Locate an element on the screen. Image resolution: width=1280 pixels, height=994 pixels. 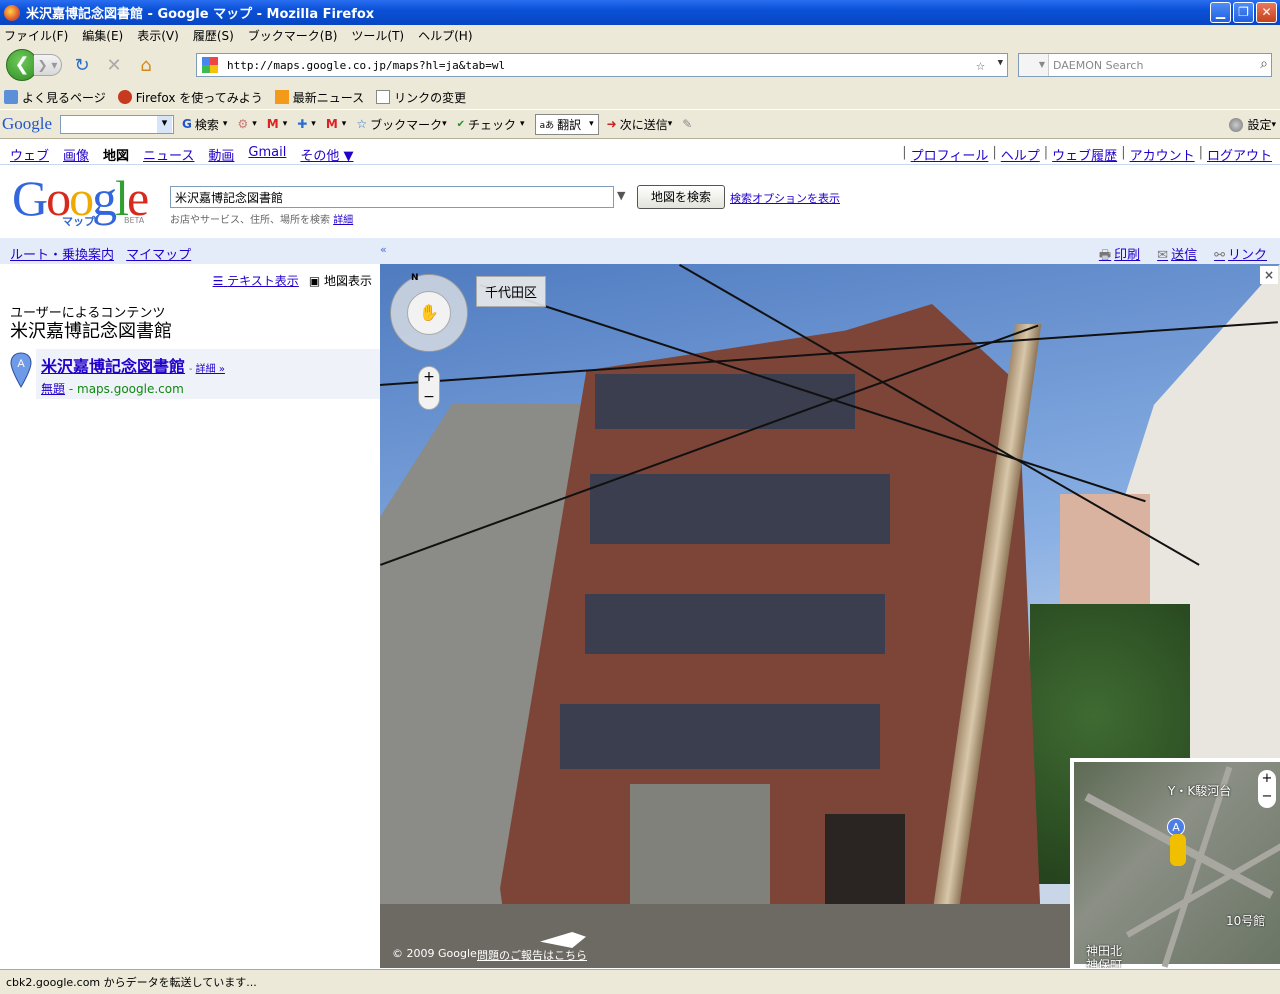
hand-icon: ✋ is located at coordinates (429, 313).